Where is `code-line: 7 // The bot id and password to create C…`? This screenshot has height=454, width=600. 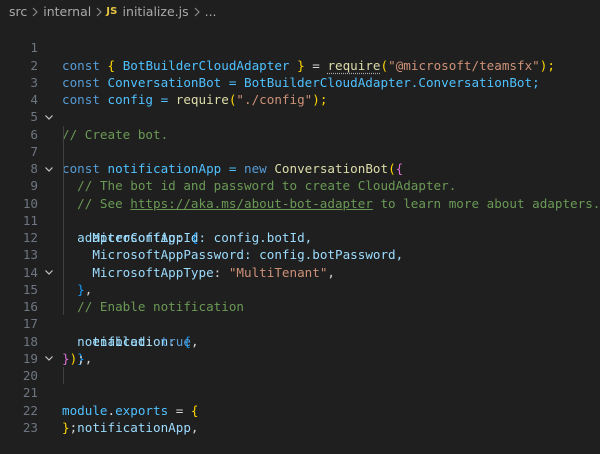
code-line: 7 // The bot id and password to create C… is located at coordinates (300, 159).